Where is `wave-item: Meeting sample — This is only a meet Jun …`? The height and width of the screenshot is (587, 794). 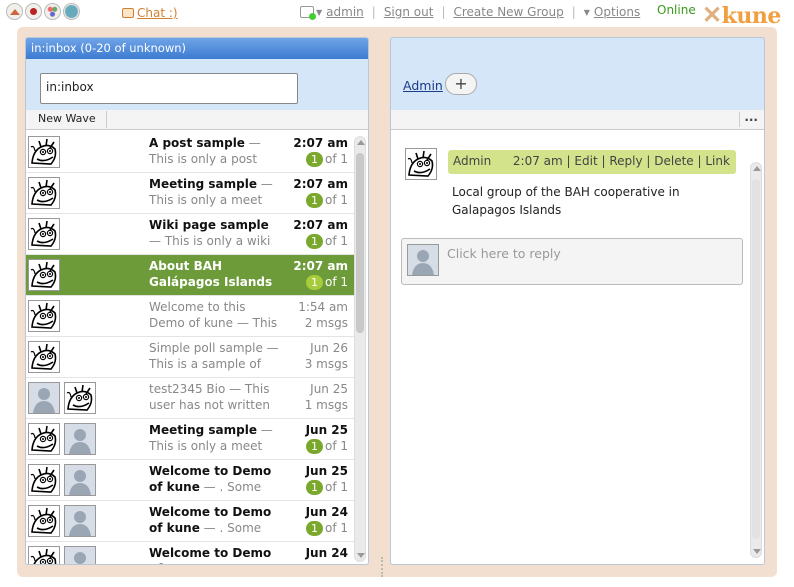 wave-item: Meeting sample — This is only a meet Jun … is located at coordinates (190, 439).